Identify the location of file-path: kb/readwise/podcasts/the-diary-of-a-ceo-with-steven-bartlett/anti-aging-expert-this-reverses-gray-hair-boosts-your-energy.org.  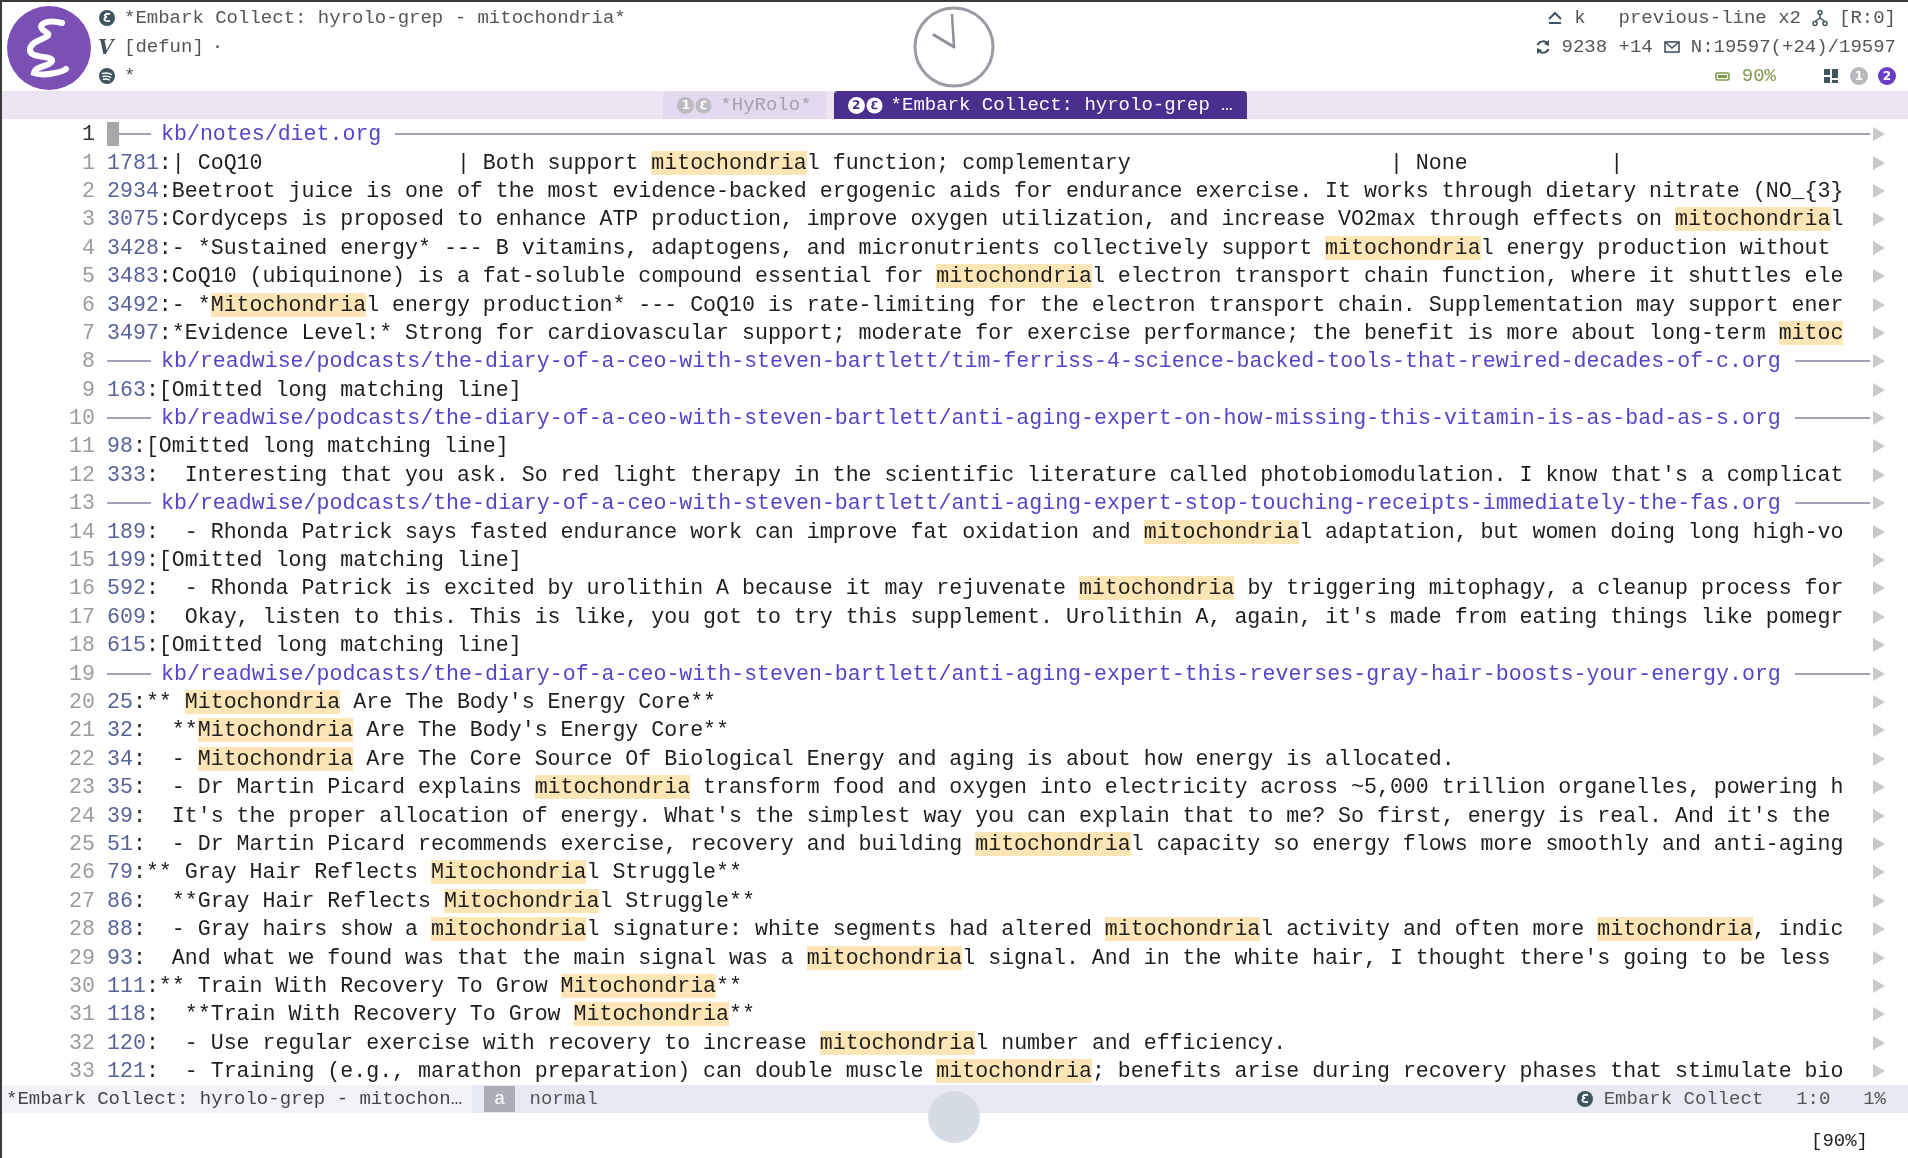
(971, 673).